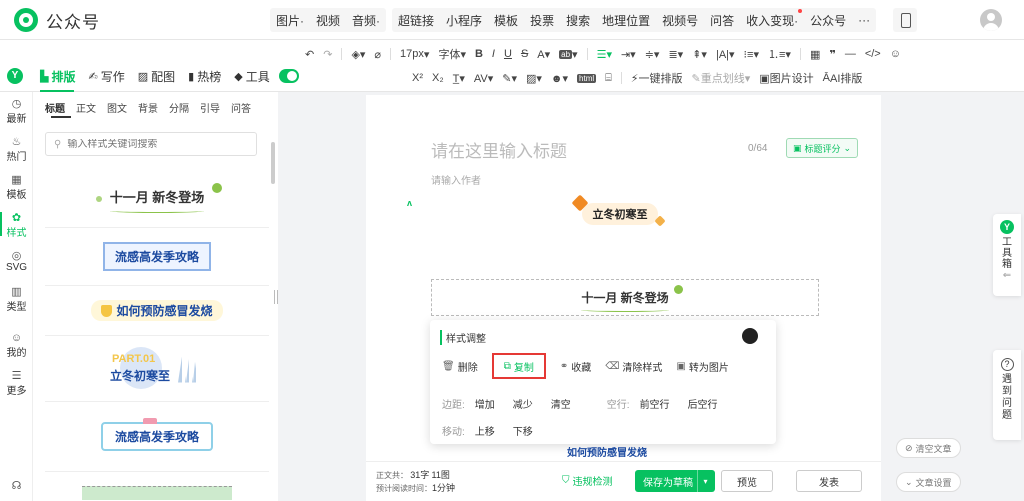 Image resolution: width=1024 pixels, height=501 pixels. I want to click on rail-item-style: ✿ 样式, so click(16, 225).